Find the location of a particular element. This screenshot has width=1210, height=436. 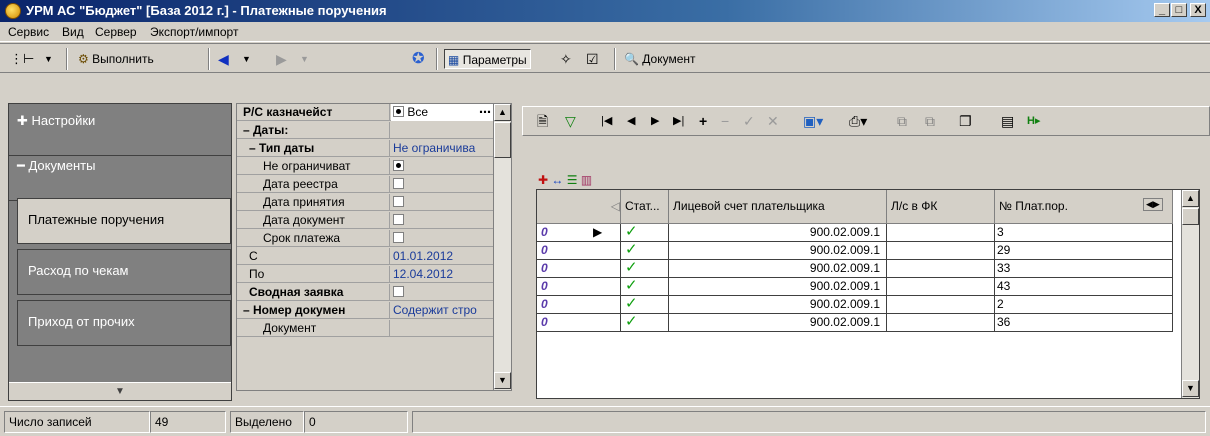

param-row: – Тип даты Не ограничива is located at coordinates (365, 148).